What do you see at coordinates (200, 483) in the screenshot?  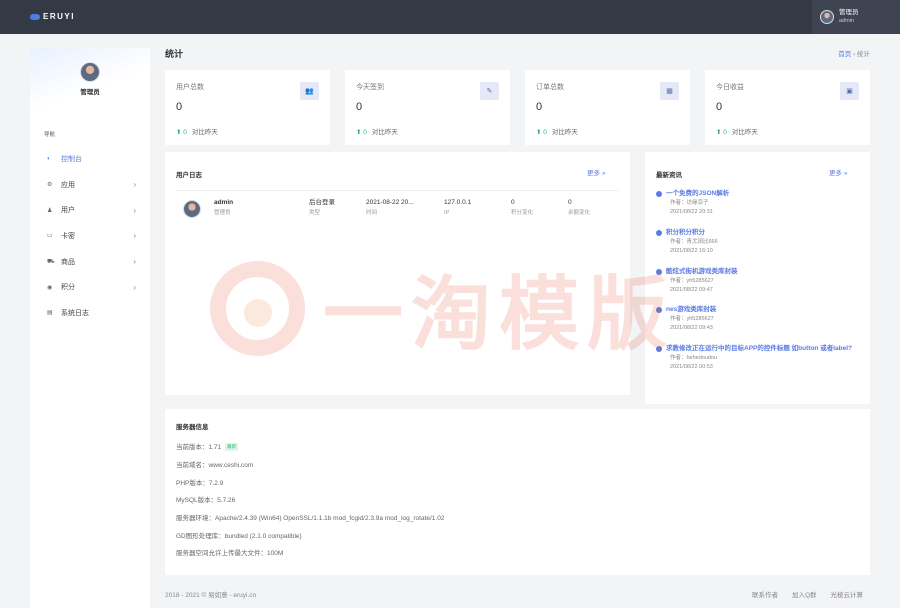 I see `server-php: PHP版本：7.2.9` at bounding box center [200, 483].